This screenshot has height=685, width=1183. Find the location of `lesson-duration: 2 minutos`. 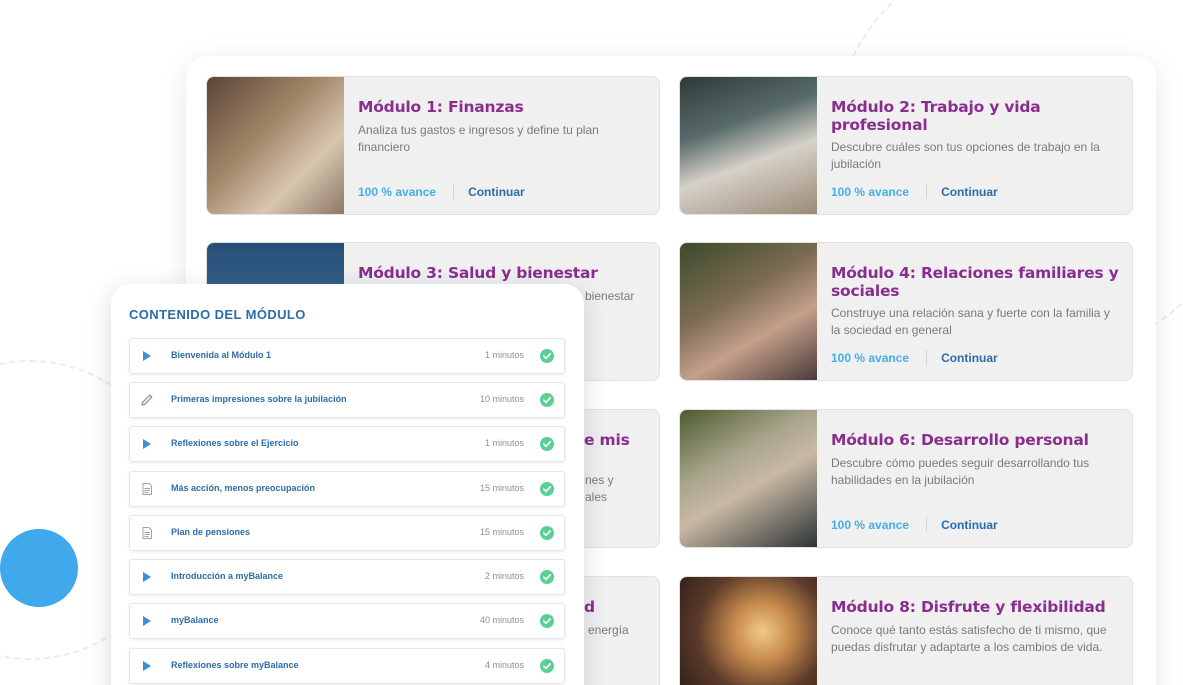

lesson-duration: 2 minutos is located at coordinates (504, 576).